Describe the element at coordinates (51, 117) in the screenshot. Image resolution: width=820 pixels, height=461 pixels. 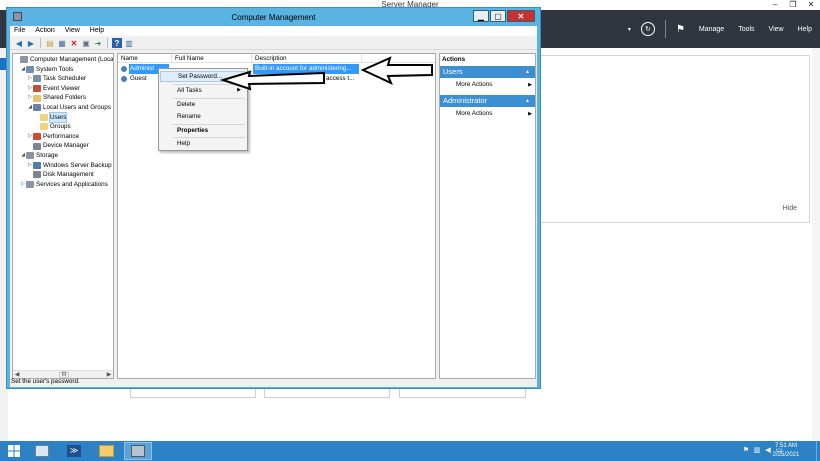
I see `tree-item: Users` at that location.